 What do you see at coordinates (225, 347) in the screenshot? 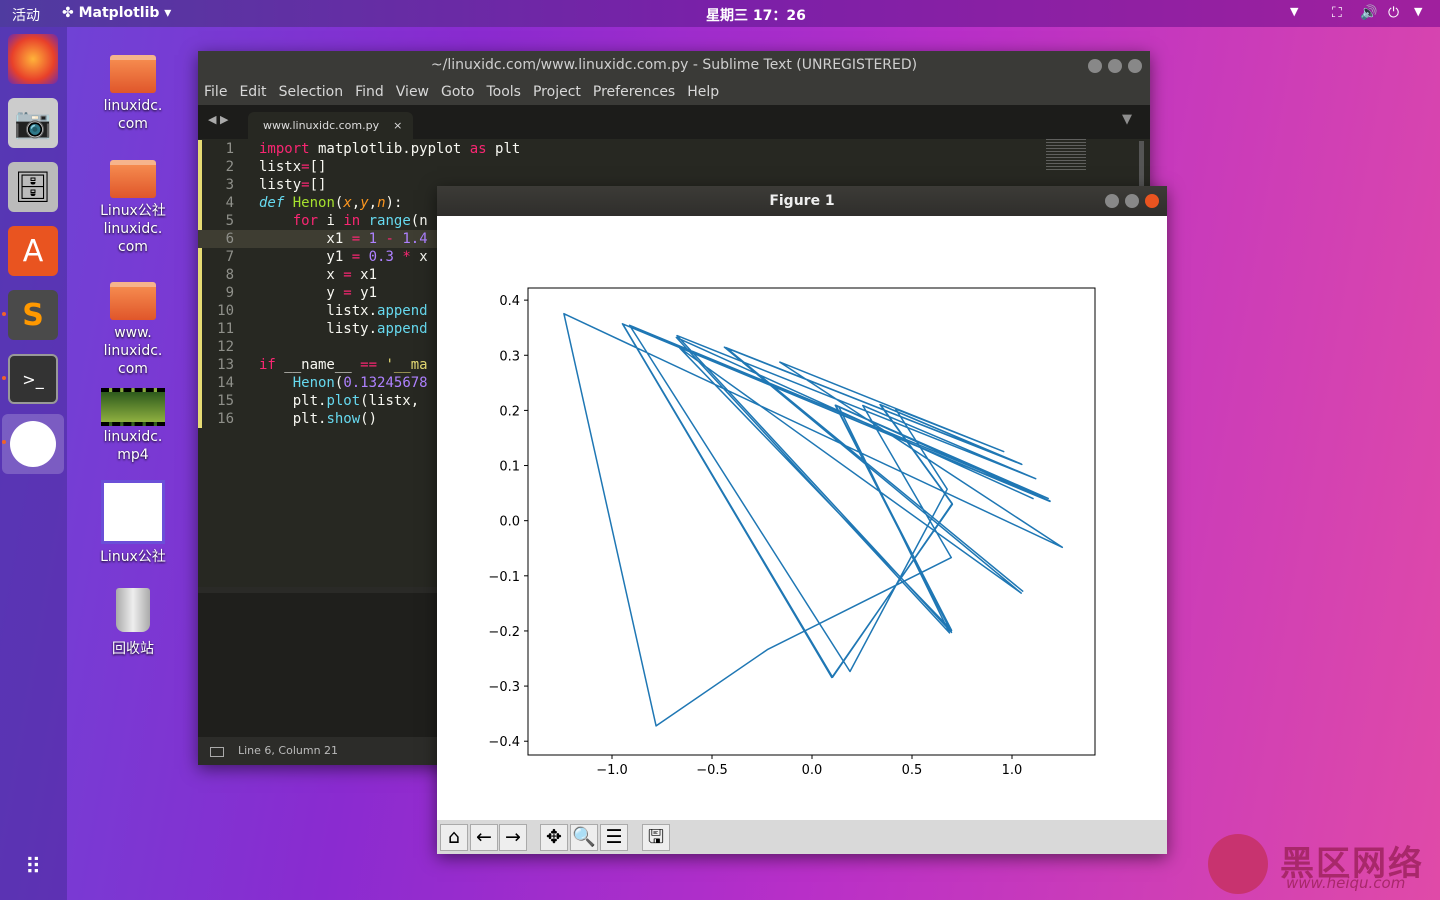
I see `line-number: 12` at bounding box center [225, 347].